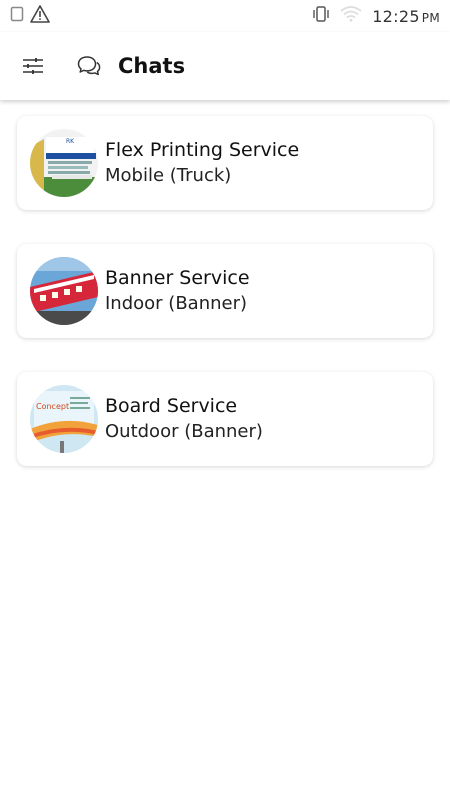 The width and height of the screenshot is (450, 800). Describe the element at coordinates (171, 406) in the screenshot. I see `chat-title: Board Service` at that location.